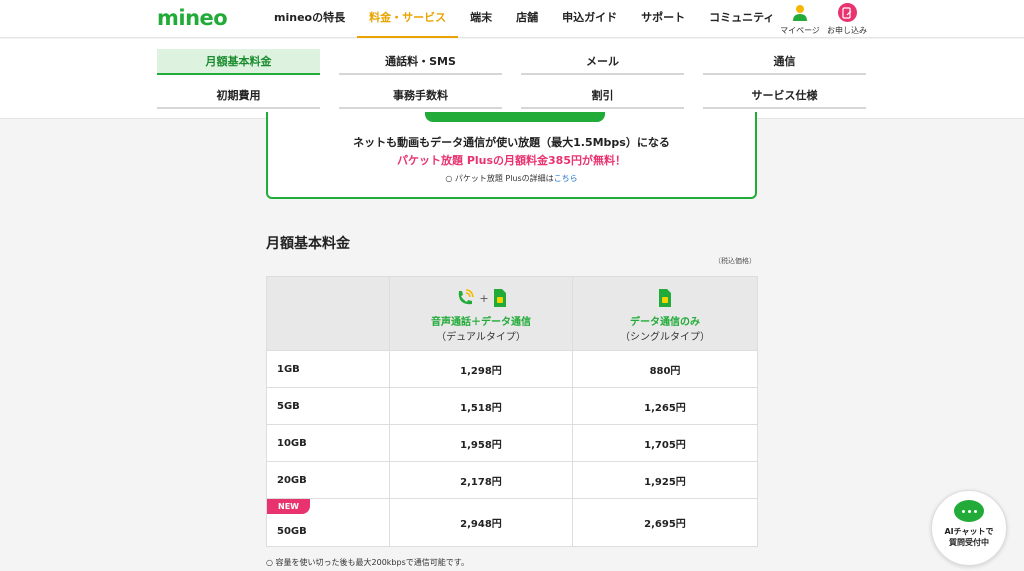  What do you see at coordinates (467, 297) in the screenshot?
I see `phone-call-icon` at bounding box center [467, 297].